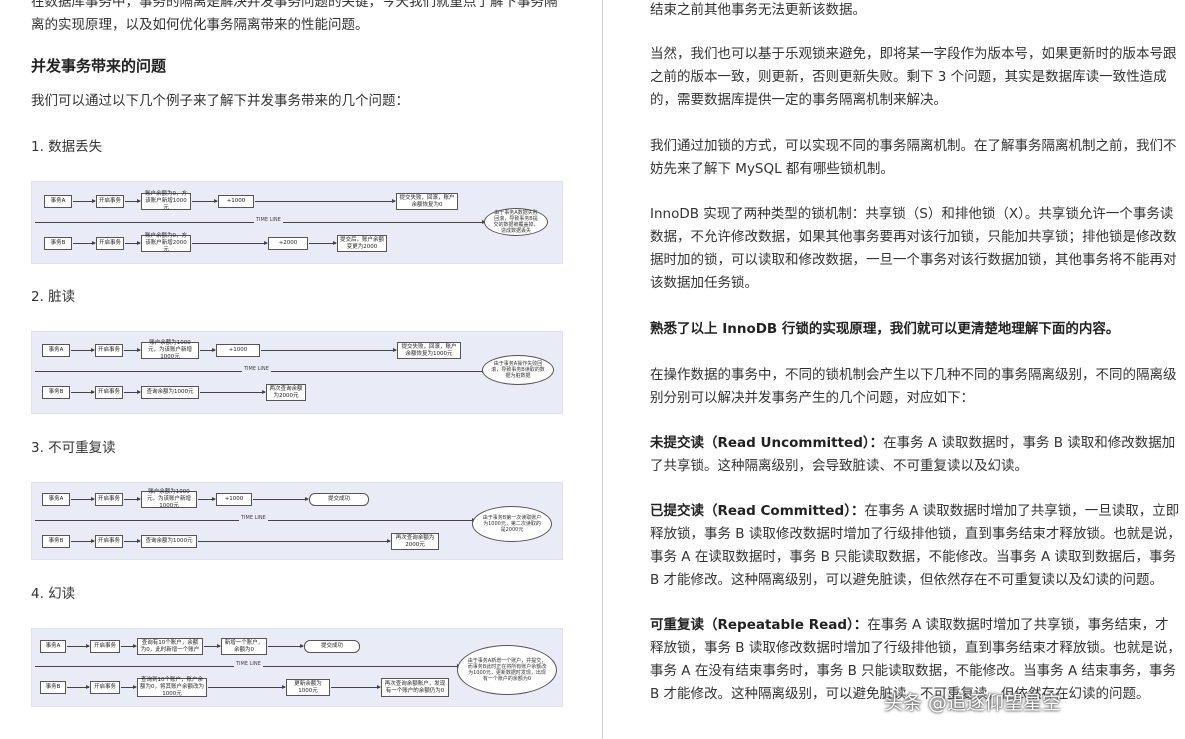 The width and height of the screenshot is (1185, 739). Describe the element at coordinates (99, 66) in the screenshot. I see `section-title: 并发事务带来的问题` at that location.